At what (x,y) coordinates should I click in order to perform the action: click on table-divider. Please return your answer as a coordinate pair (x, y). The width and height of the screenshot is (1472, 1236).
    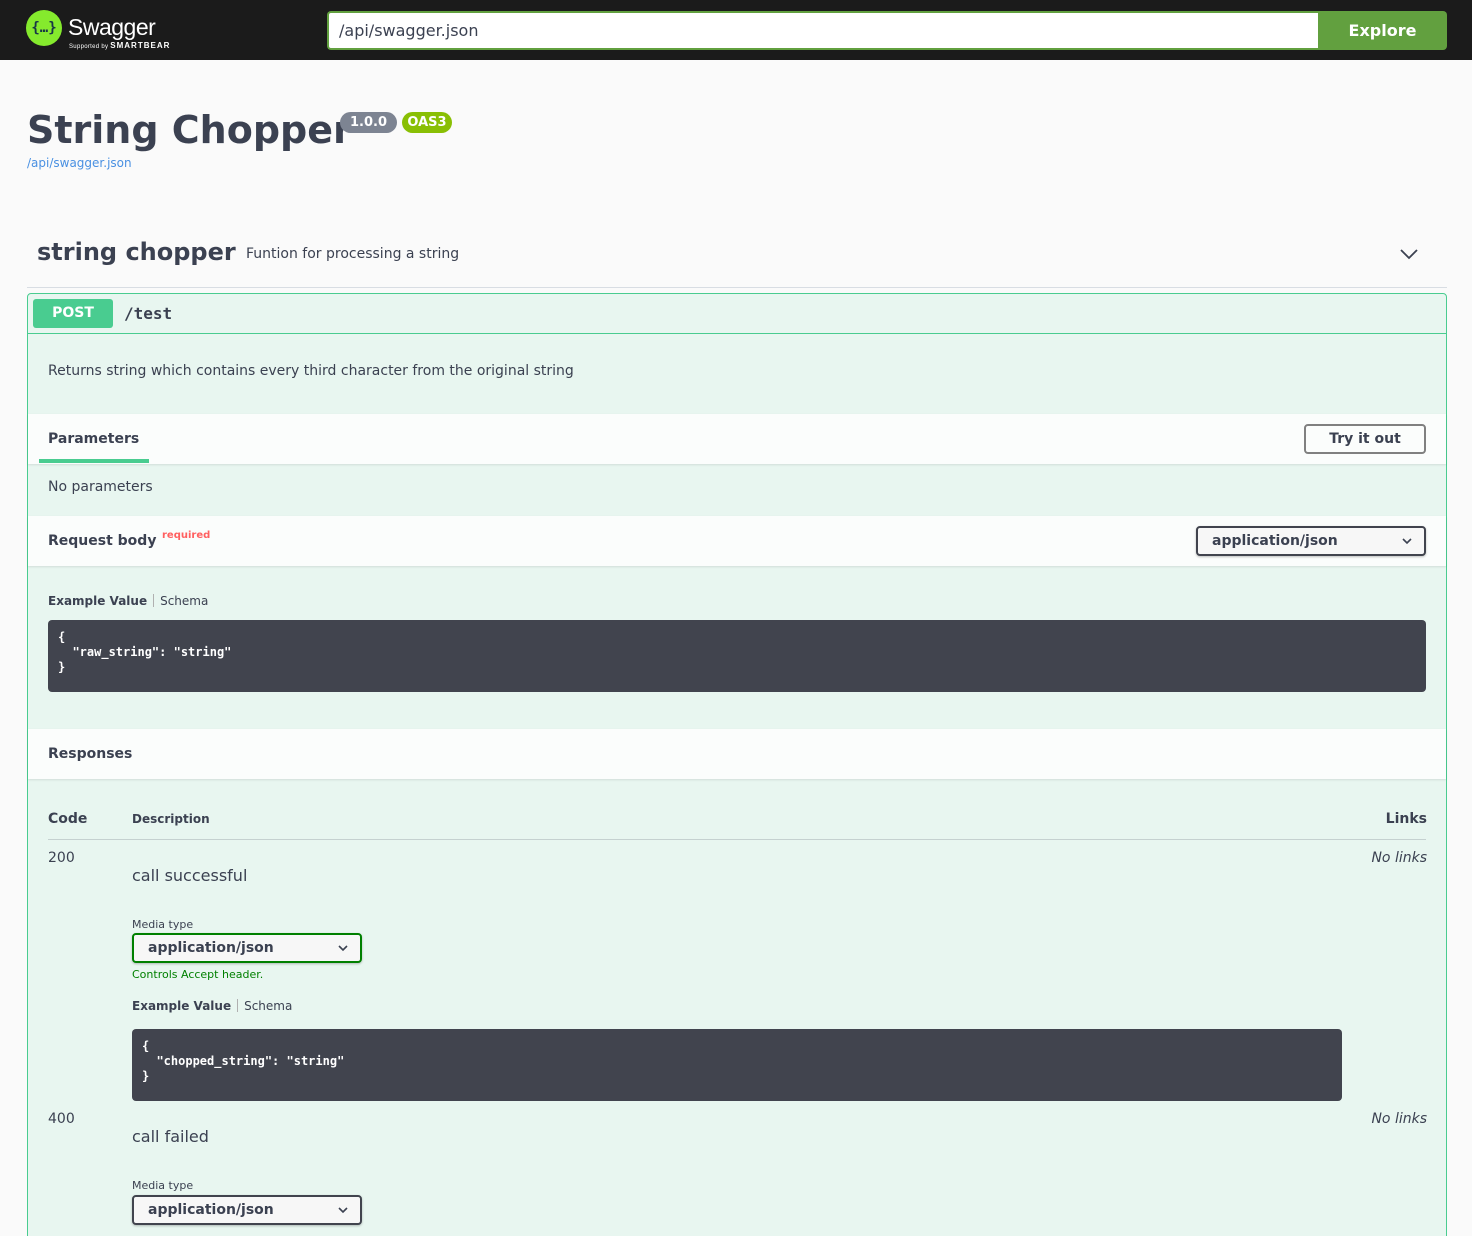
    Looking at the image, I should click on (737, 839).